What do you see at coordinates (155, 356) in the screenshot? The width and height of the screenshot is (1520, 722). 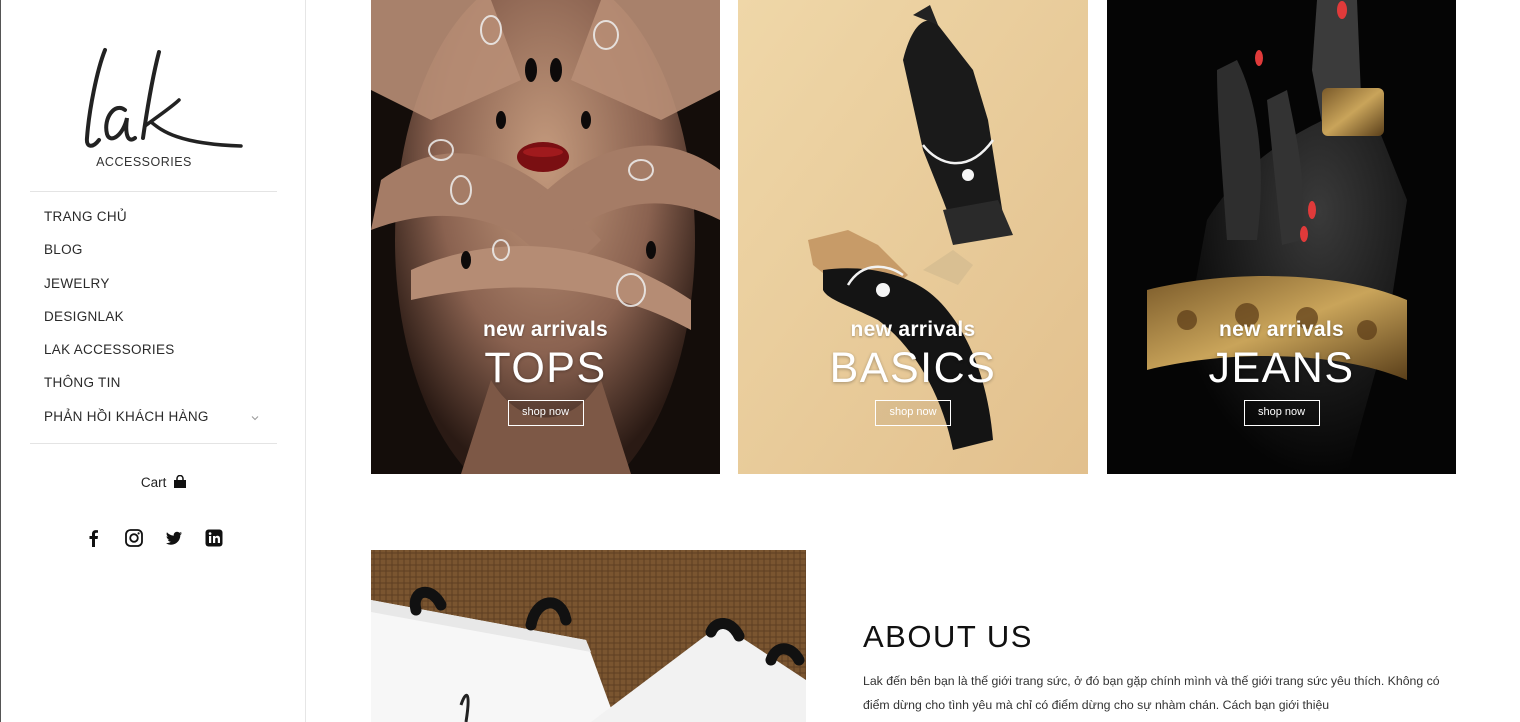 I see `nav-item-lak-accessories: LAK ACCESSORIES` at bounding box center [155, 356].